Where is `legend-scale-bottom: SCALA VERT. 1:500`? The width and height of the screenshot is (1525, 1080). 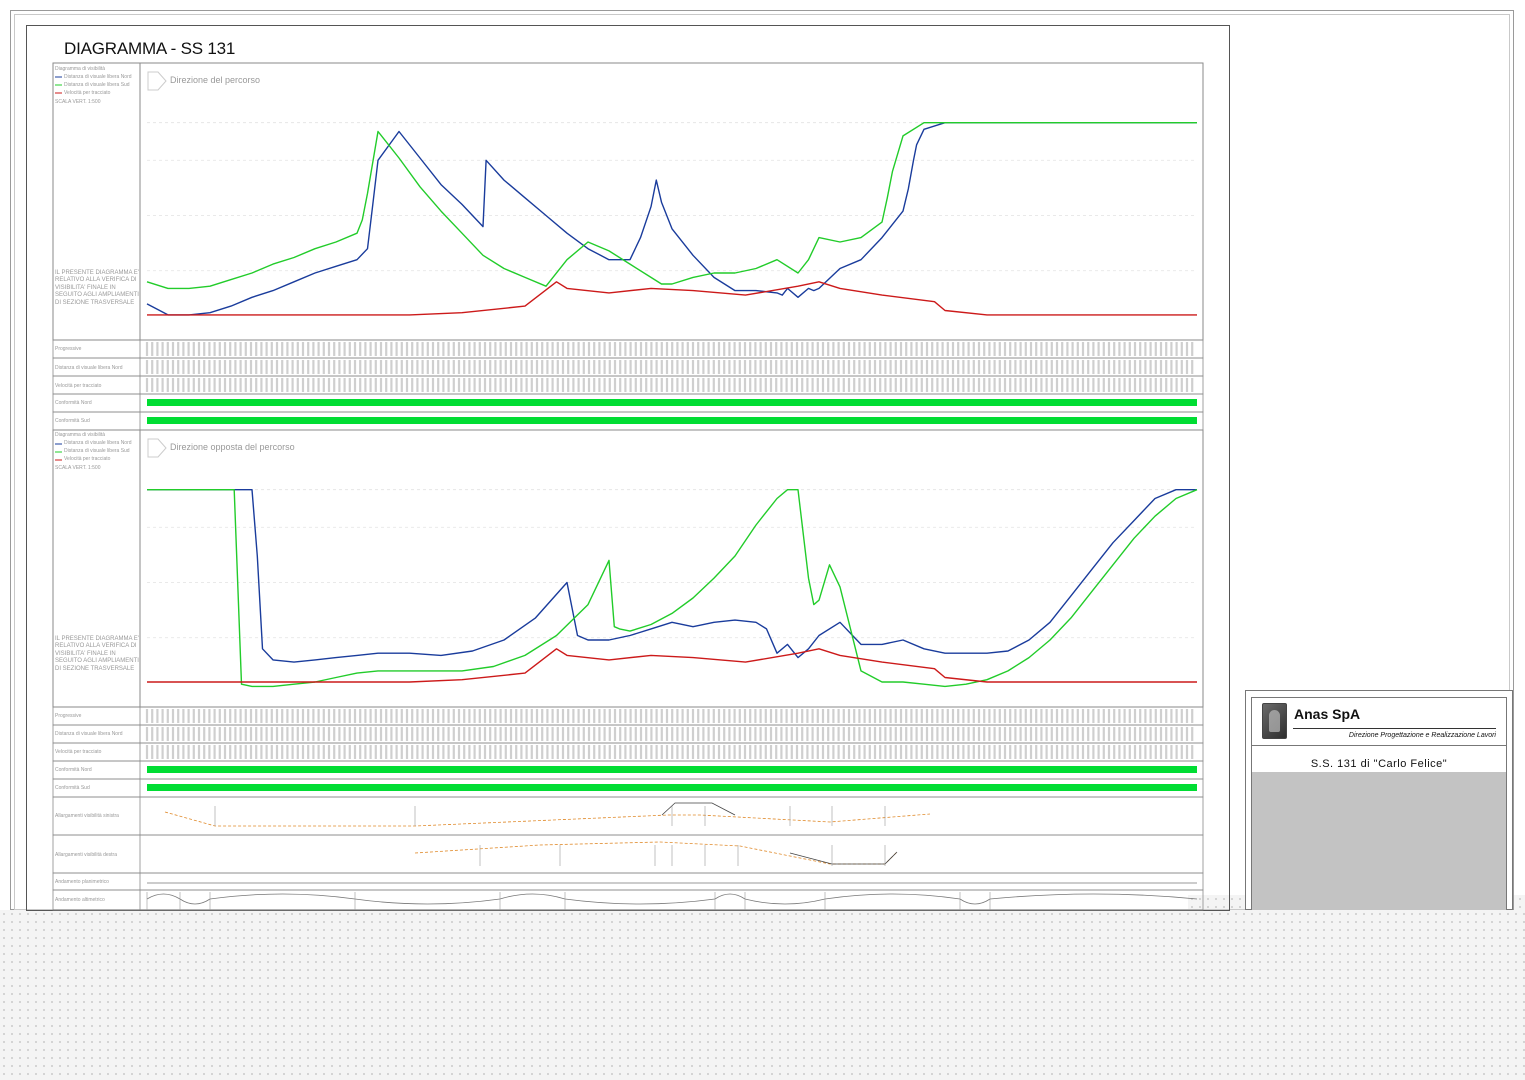 legend-scale-bottom: SCALA VERT. 1:500 is located at coordinates (78, 468).